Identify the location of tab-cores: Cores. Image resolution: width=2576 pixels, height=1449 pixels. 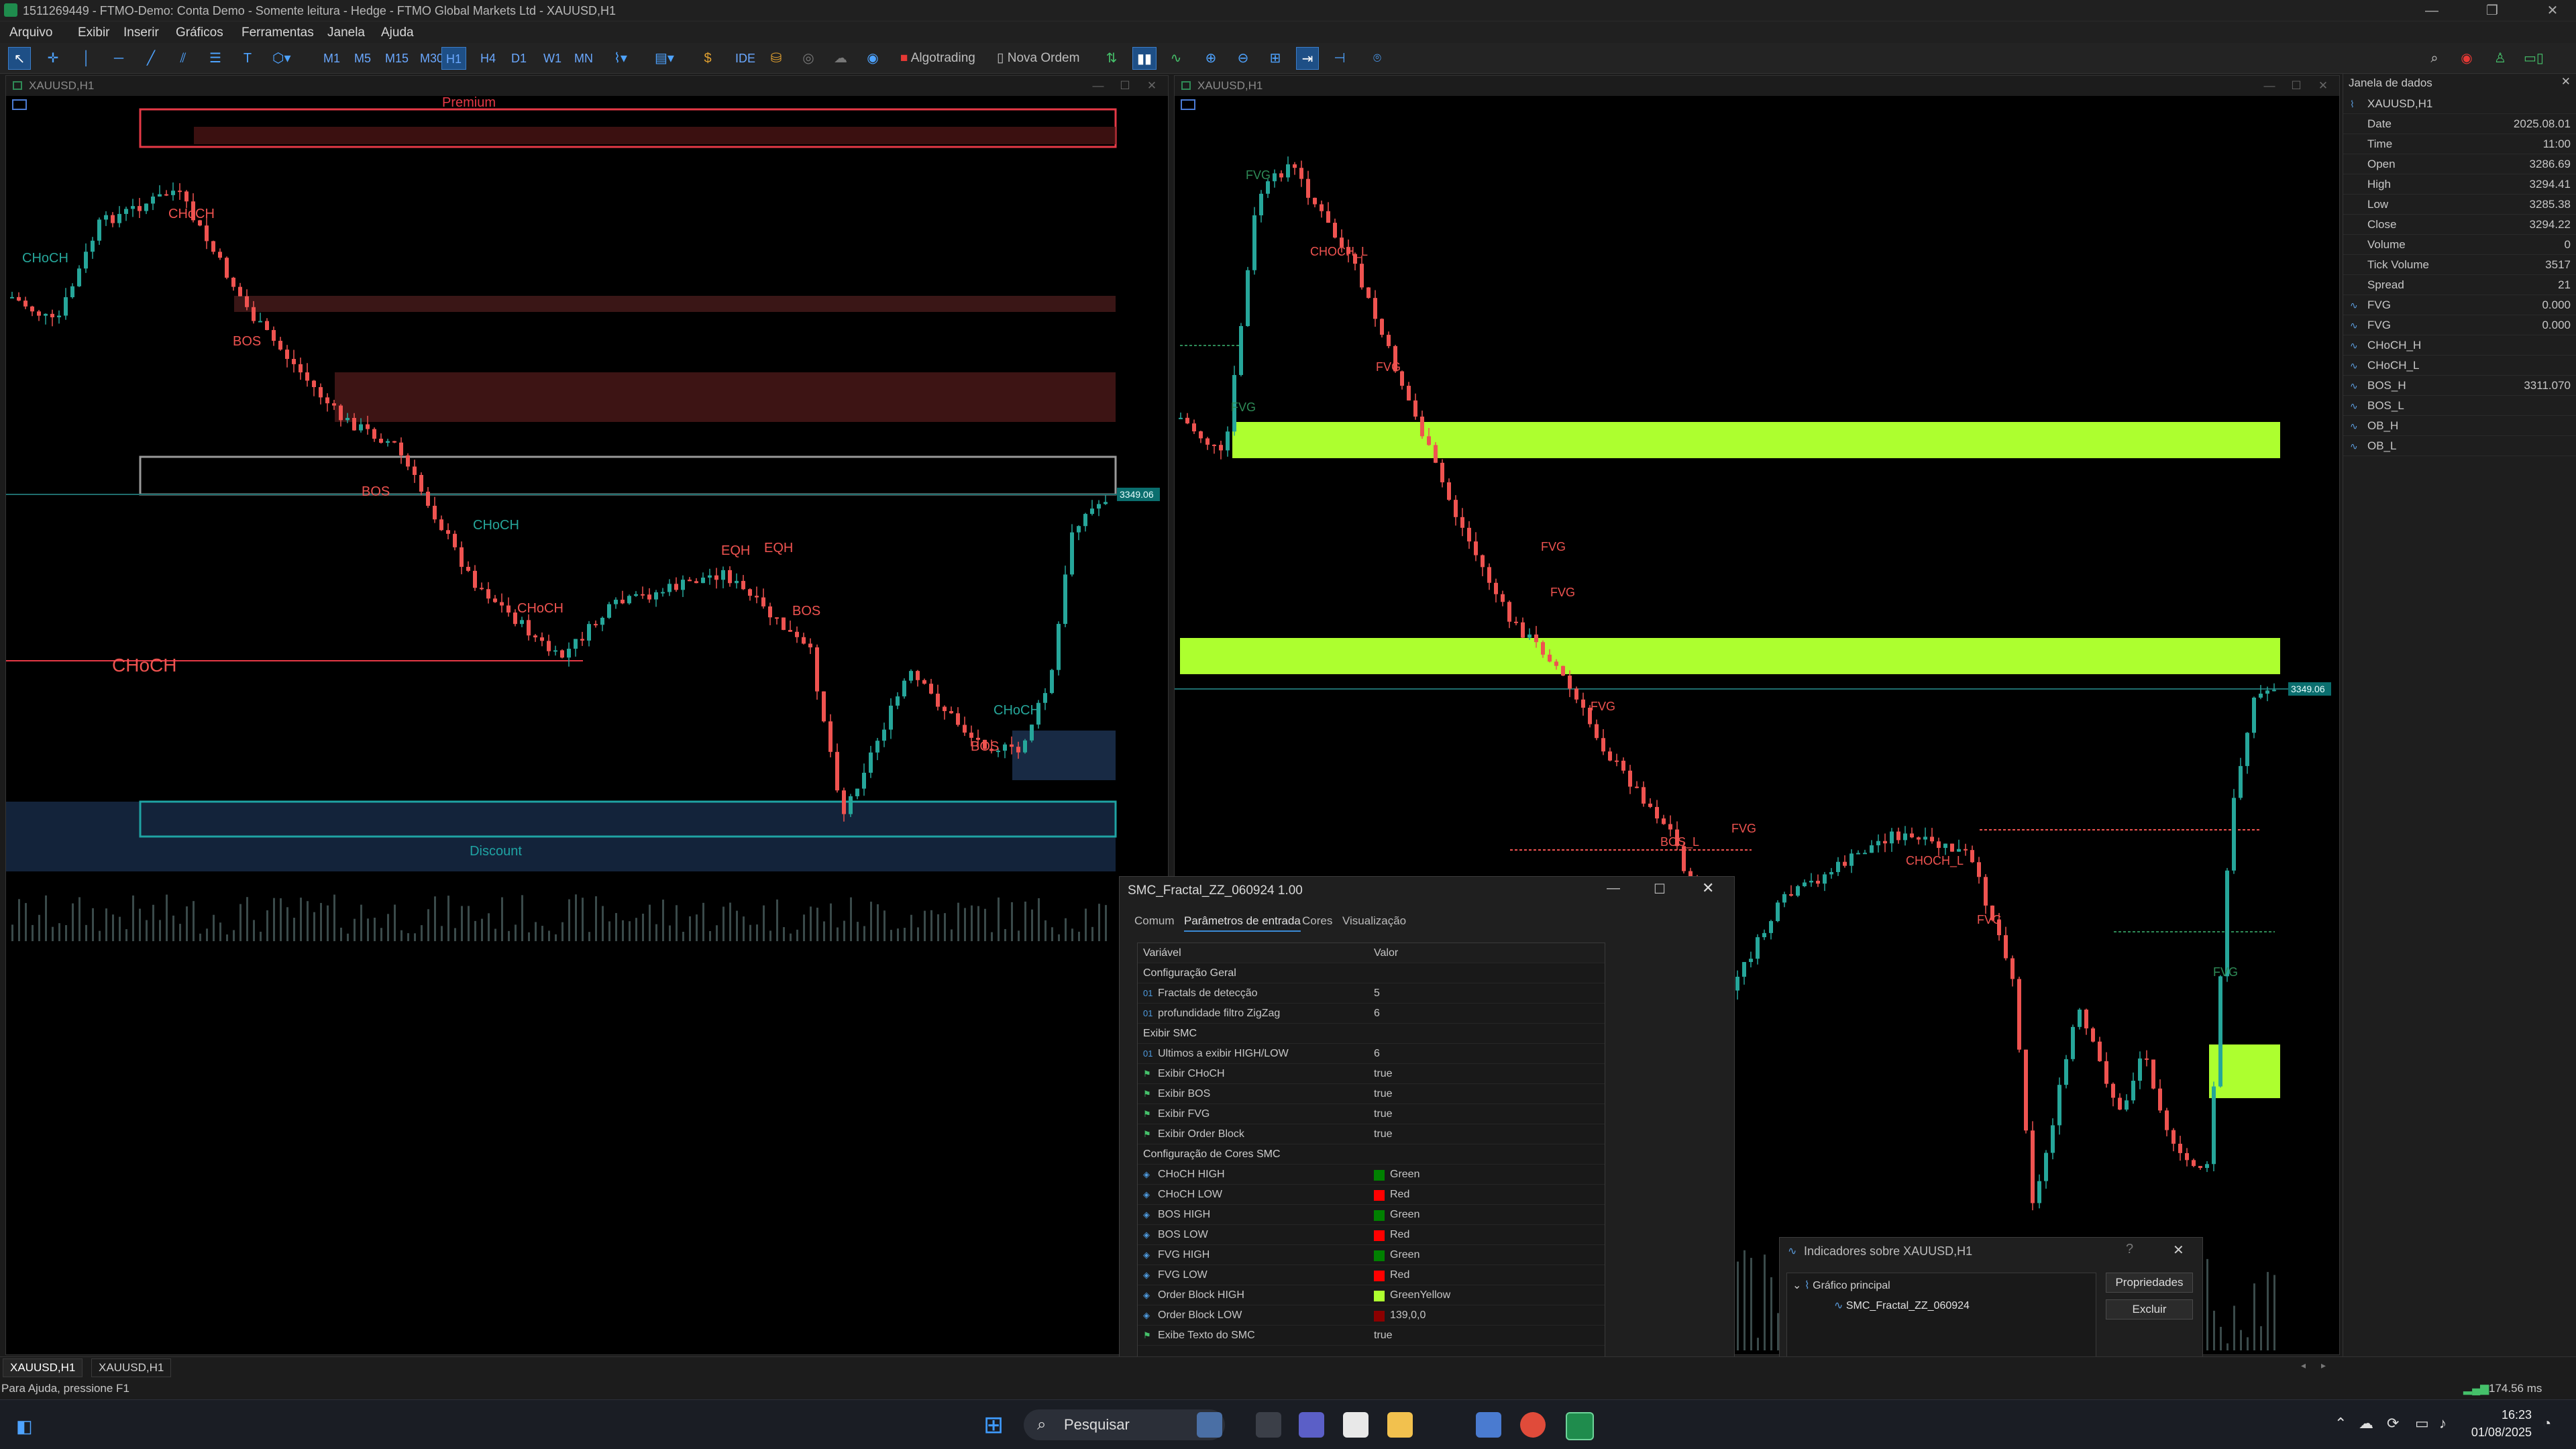
(1317, 921).